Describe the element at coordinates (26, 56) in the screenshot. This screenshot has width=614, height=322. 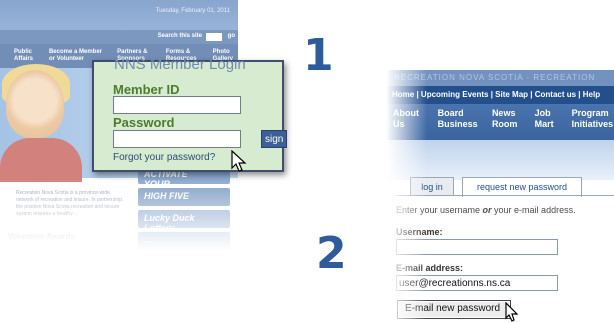
I see `nav-item-public-affairs: Public Affairs` at that location.